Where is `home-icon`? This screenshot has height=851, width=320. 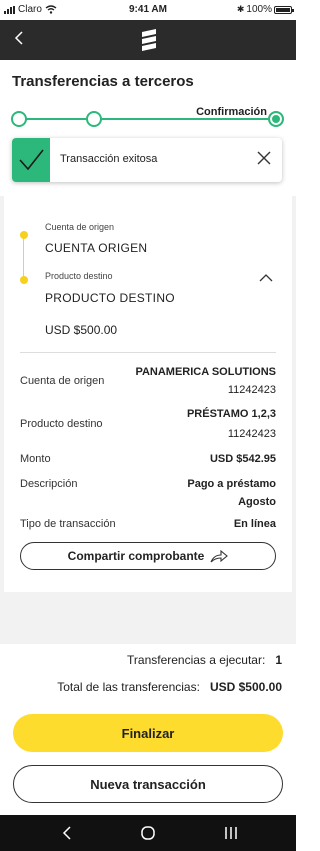
home-icon is located at coordinates (148, 833).